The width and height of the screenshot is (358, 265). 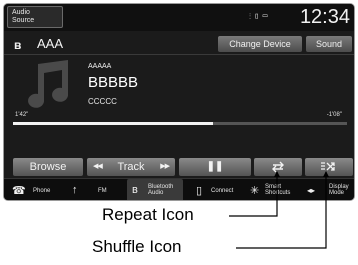 What do you see at coordinates (165, 167) in the screenshot?
I see `next-track-icon: ▶▶` at bounding box center [165, 167].